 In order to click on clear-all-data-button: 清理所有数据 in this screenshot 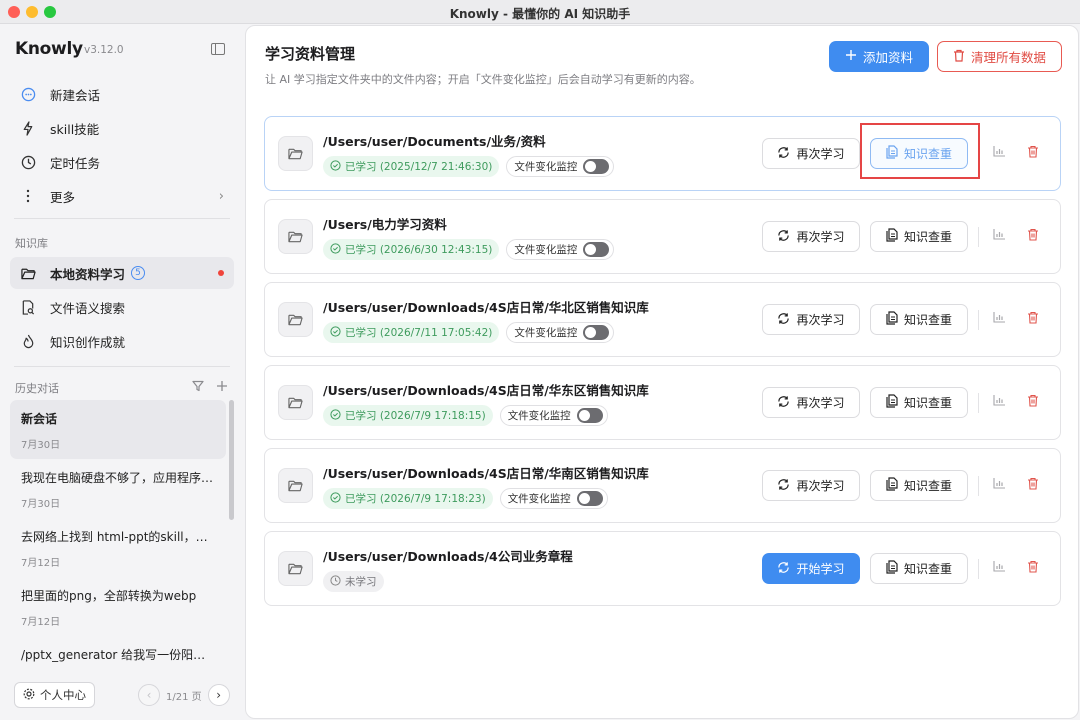, I will do `click(999, 56)`.